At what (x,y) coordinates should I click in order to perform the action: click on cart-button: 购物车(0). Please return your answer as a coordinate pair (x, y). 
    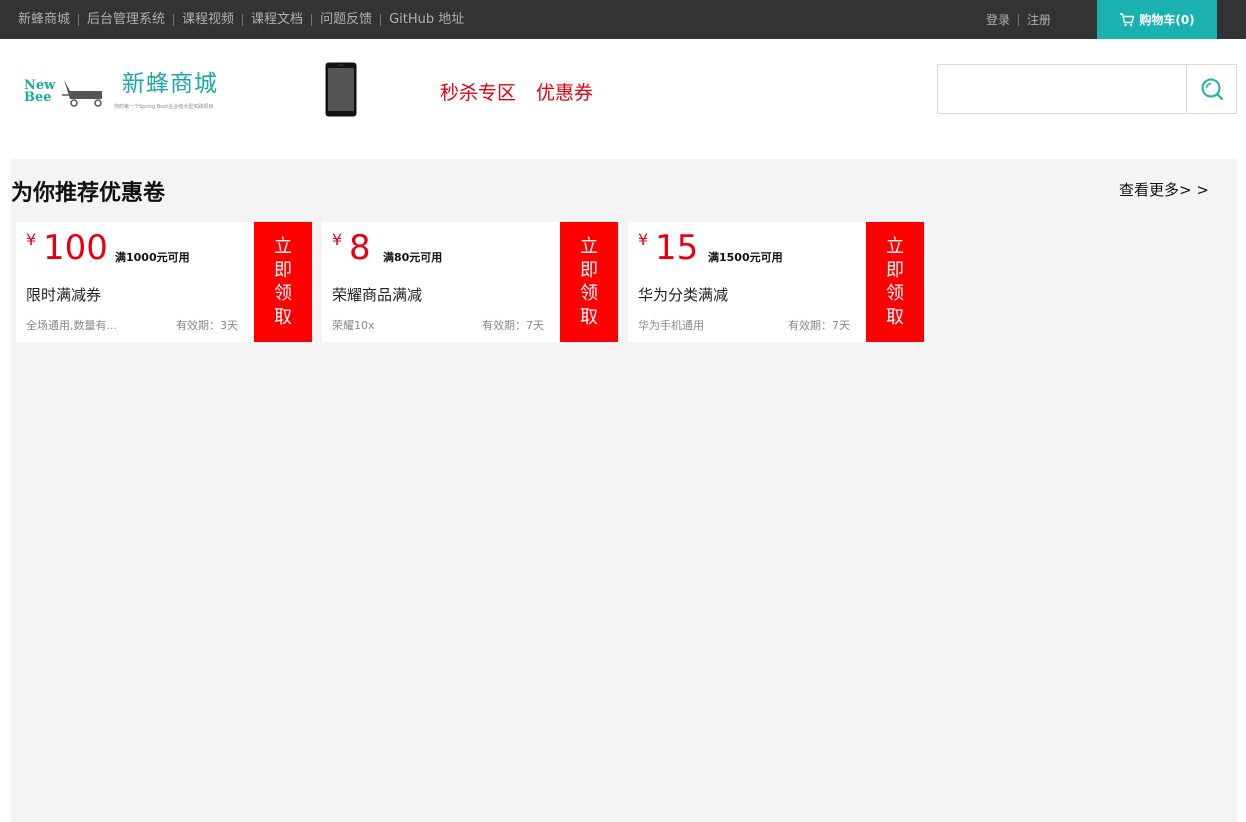
    Looking at the image, I should click on (1157, 19).